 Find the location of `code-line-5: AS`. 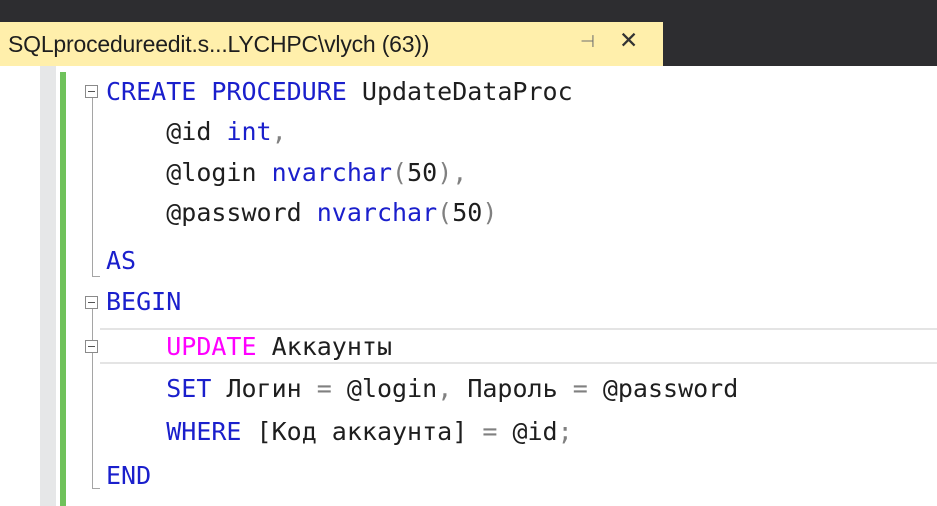

code-line-5: AS is located at coordinates (121, 261).